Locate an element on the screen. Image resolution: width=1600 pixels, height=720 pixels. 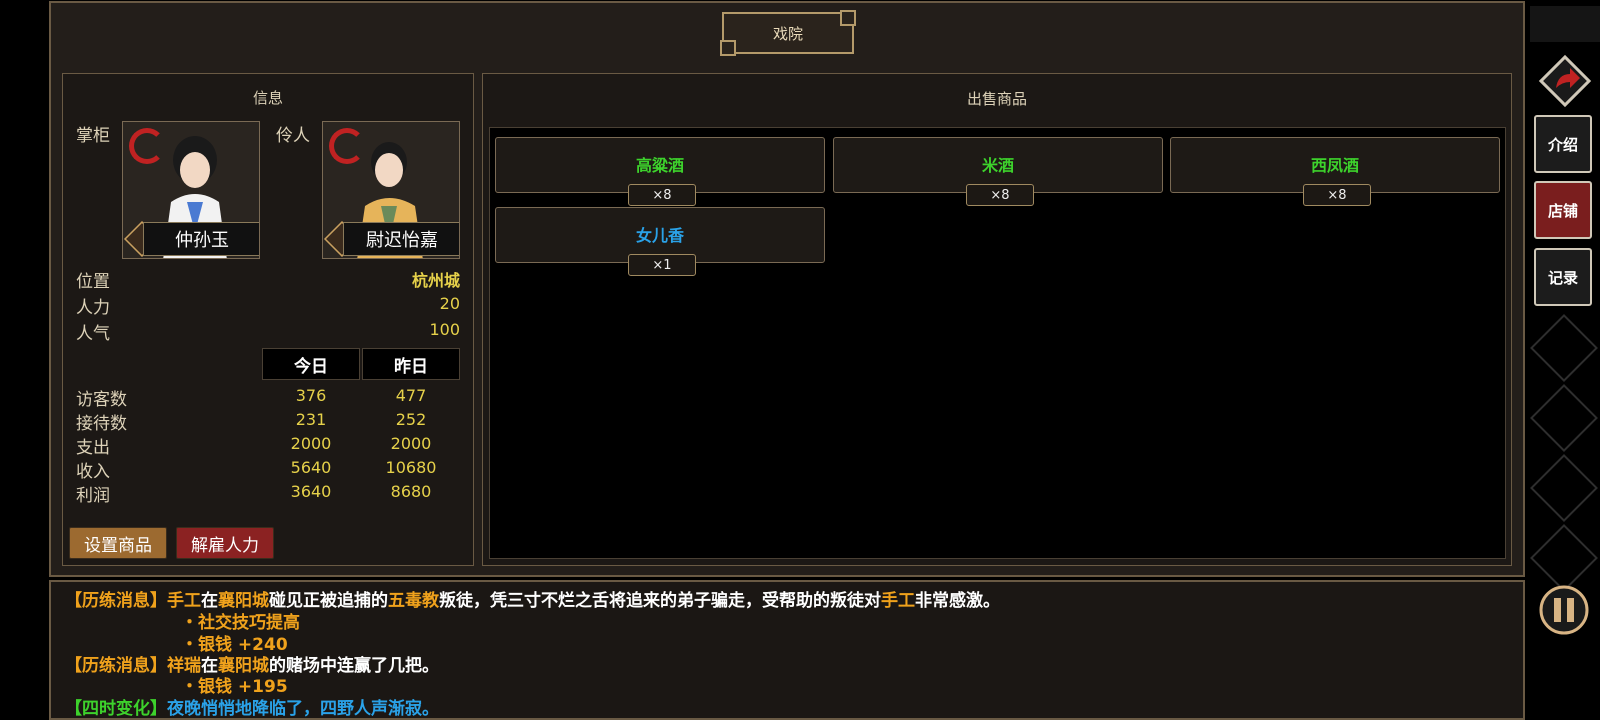
row-today: 3640 is located at coordinates (311, 491).